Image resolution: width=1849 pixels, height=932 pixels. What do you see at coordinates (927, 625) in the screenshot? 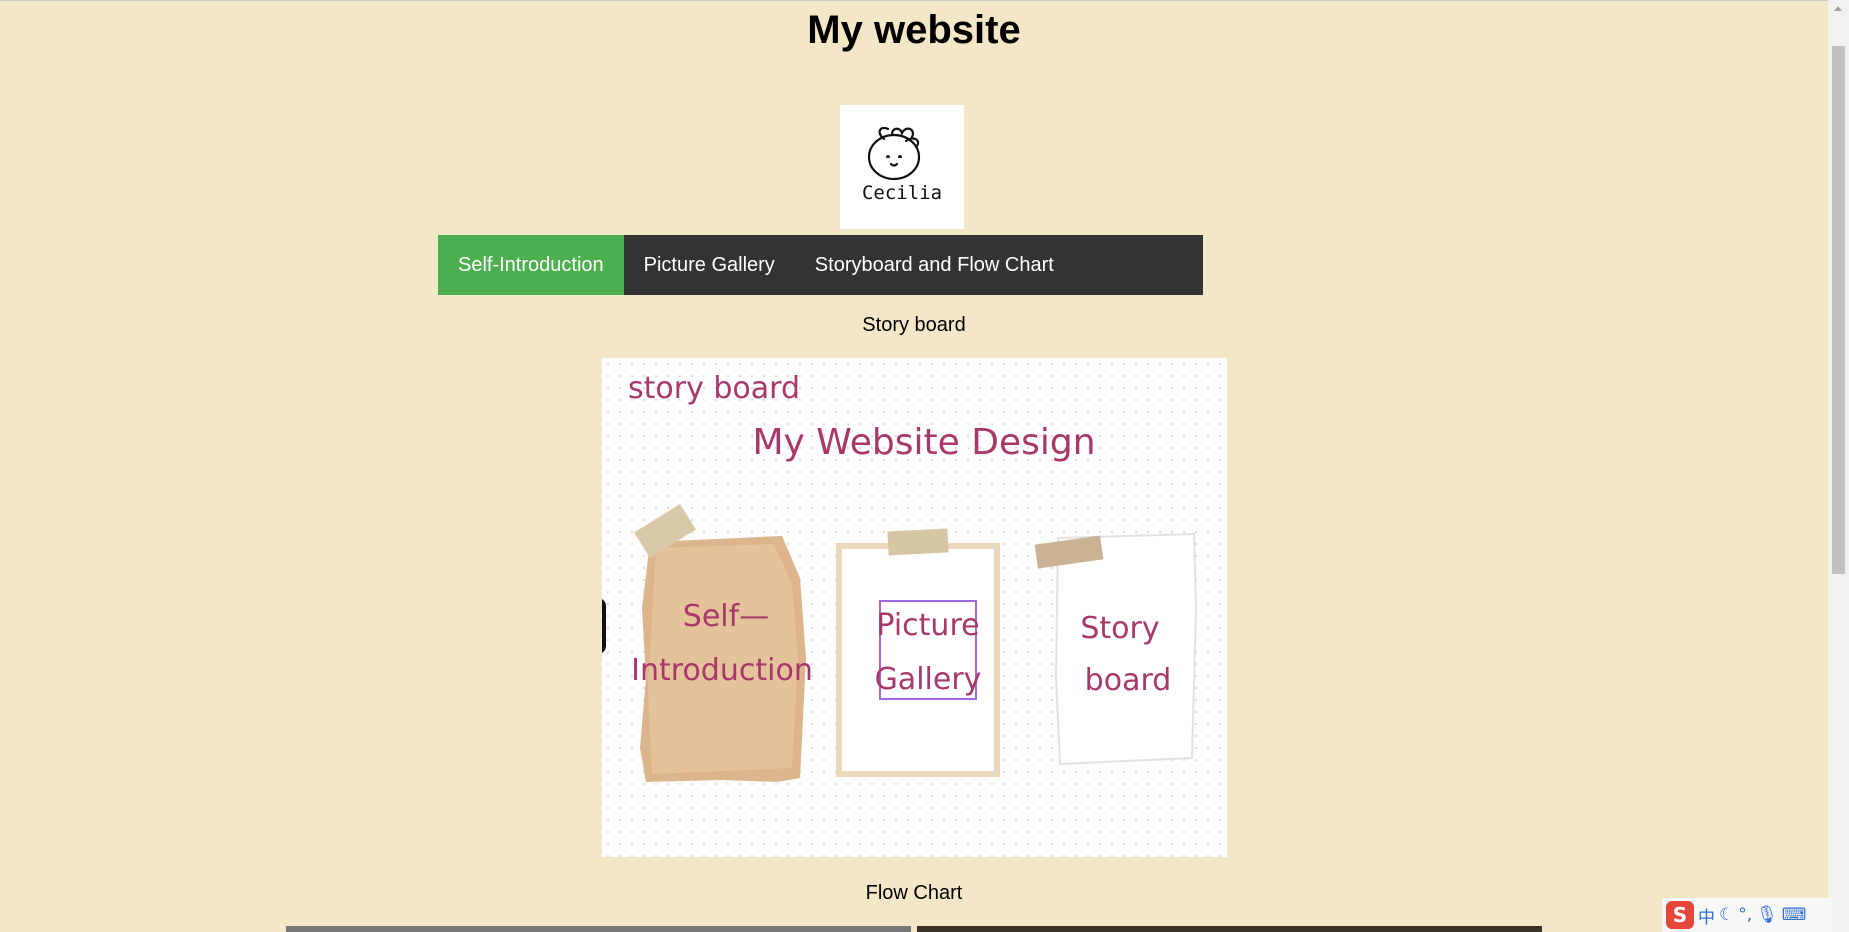
I see `svg-text: Picture` at bounding box center [927, 625].